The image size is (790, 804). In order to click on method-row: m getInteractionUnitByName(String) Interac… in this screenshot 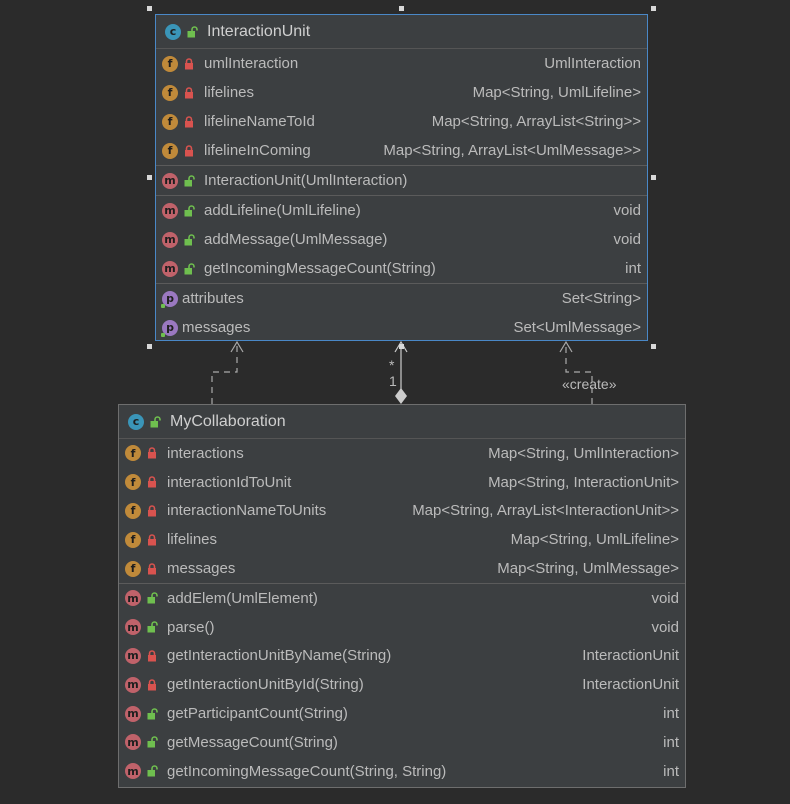, I will do `click(402, 656)`.